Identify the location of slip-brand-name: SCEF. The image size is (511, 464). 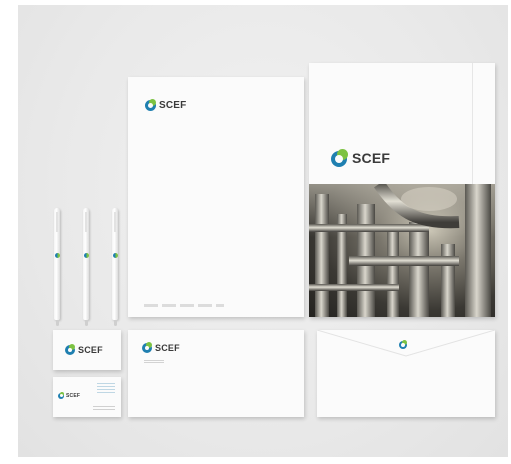
(167, 347).